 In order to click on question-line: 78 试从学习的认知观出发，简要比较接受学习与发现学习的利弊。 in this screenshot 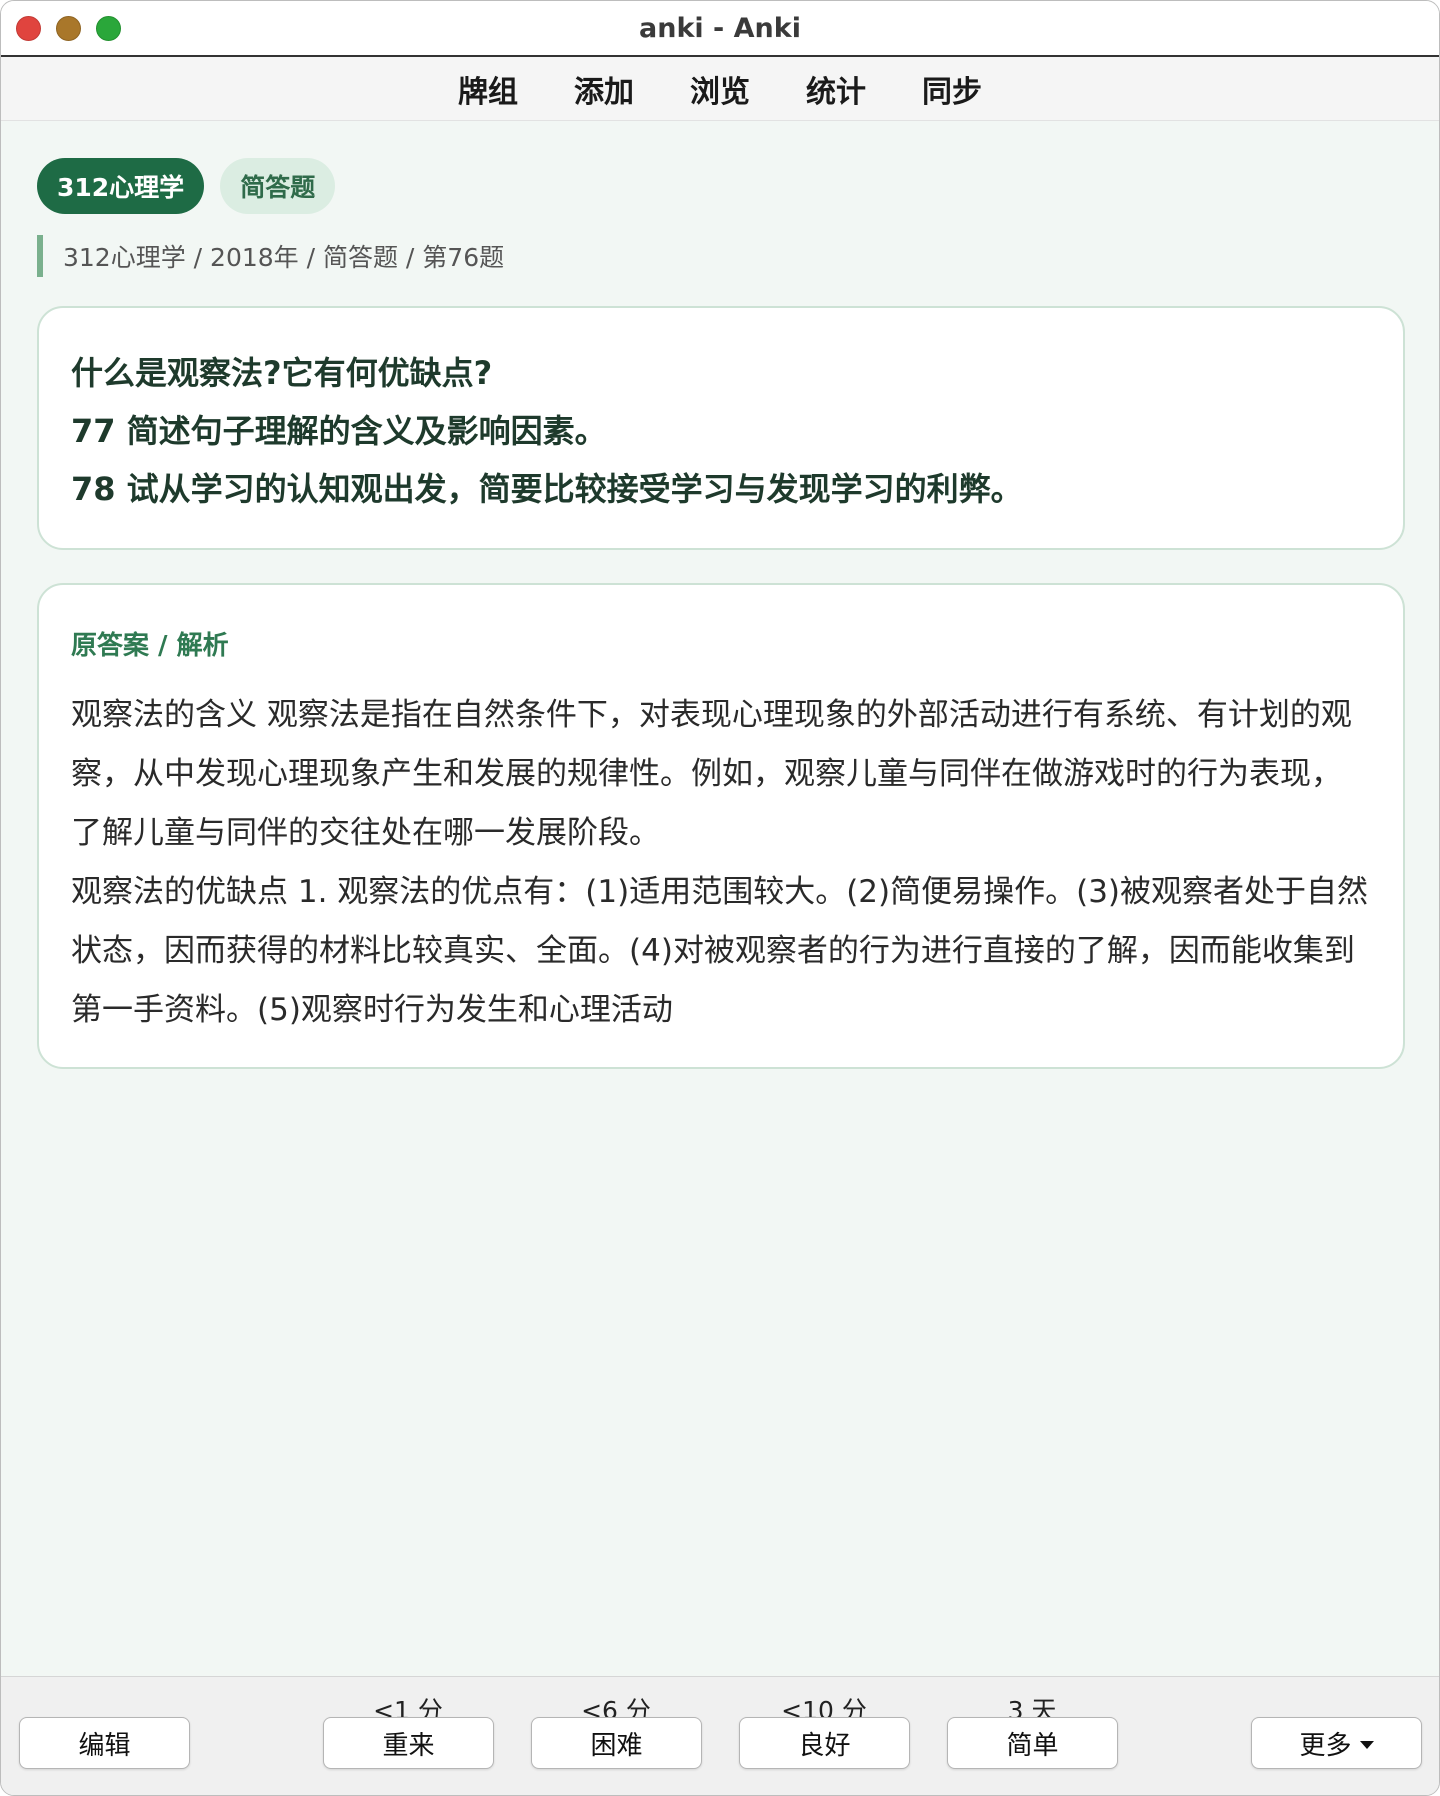, I will do `click(547, 489)`.